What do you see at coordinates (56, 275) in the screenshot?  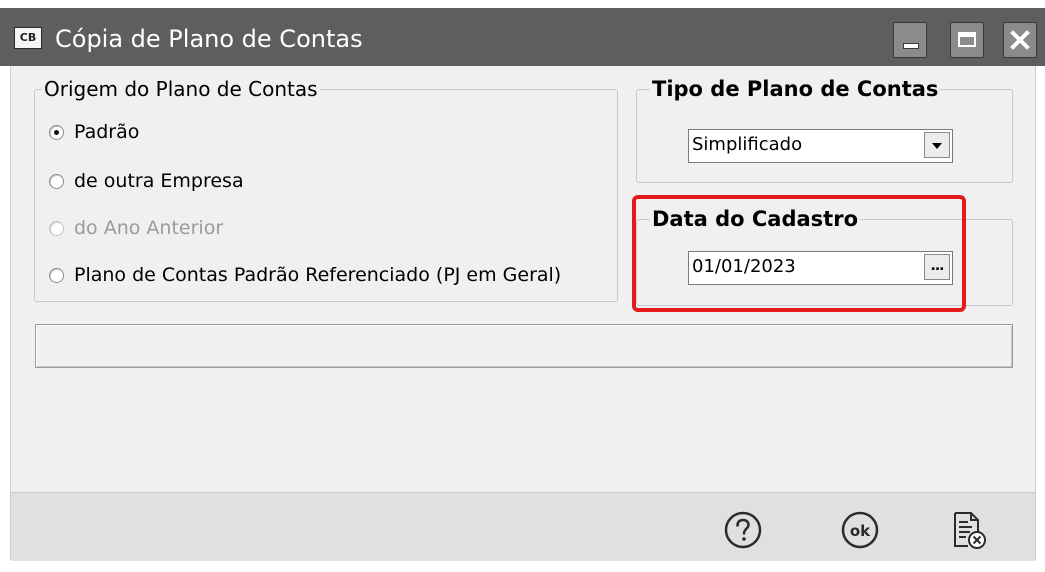 I see `radio-plano-referenciado-indicator` at bounding box center [56, 275].